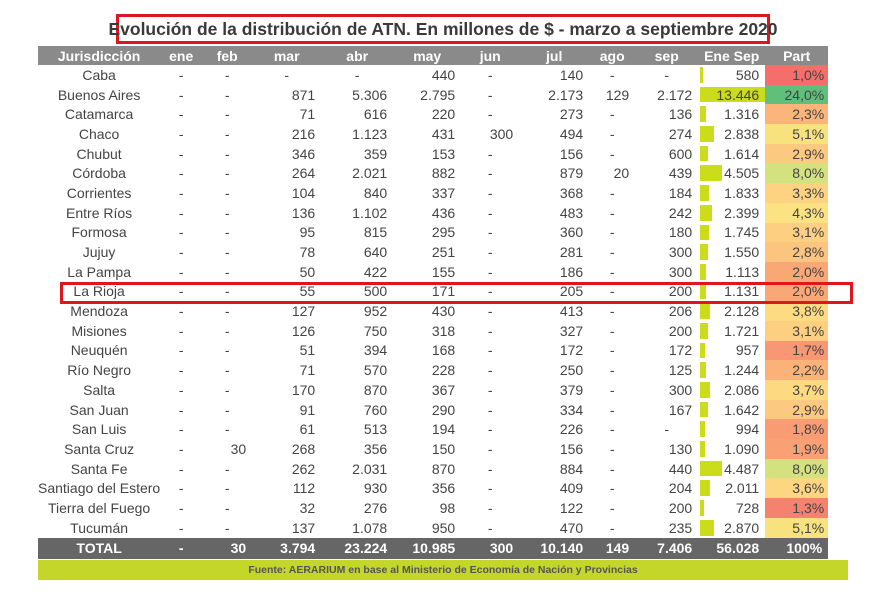 This screenshot has width=890, height=606. What do you see at coordinates (742, 389) in the screenshot?
I see `cell-ene-sep-value: 2.086` at bounding box center [742, 389].